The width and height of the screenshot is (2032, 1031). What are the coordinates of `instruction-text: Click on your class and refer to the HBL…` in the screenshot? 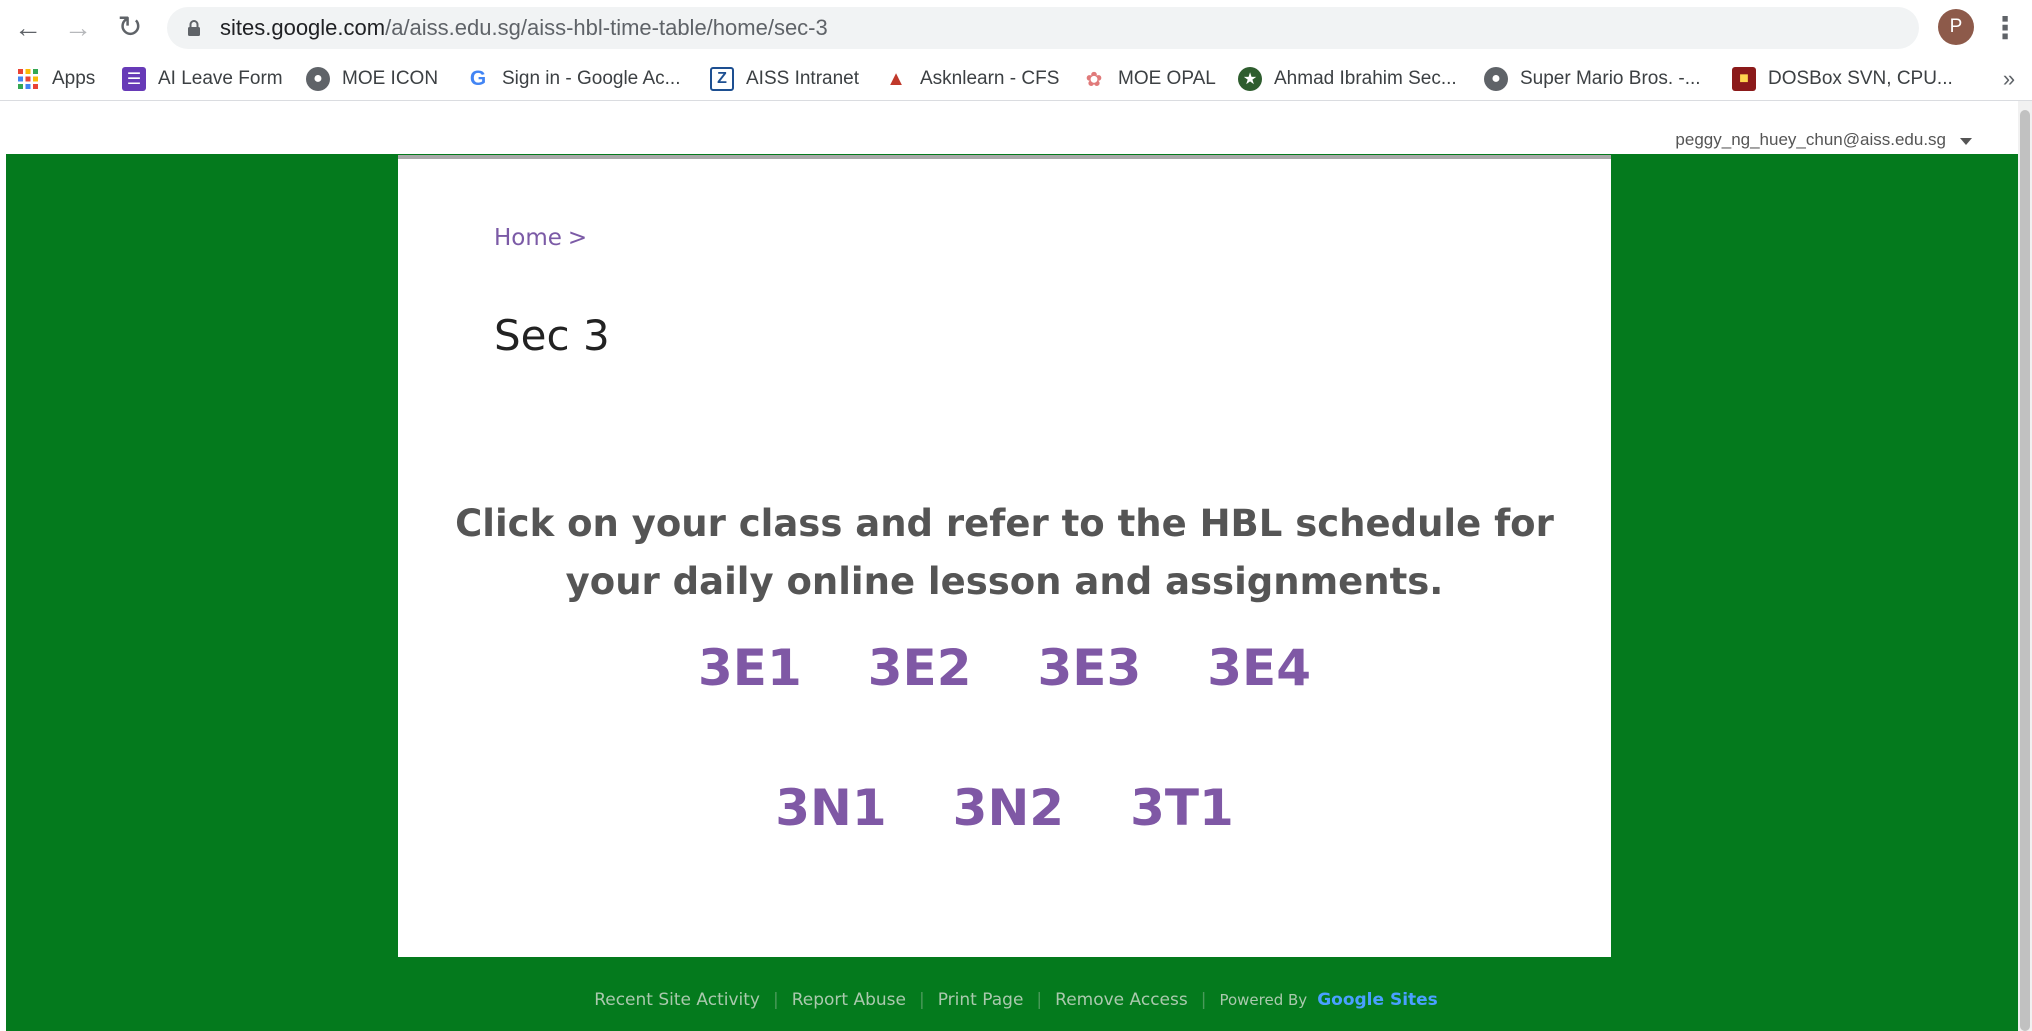 It's located at (1004, 553).